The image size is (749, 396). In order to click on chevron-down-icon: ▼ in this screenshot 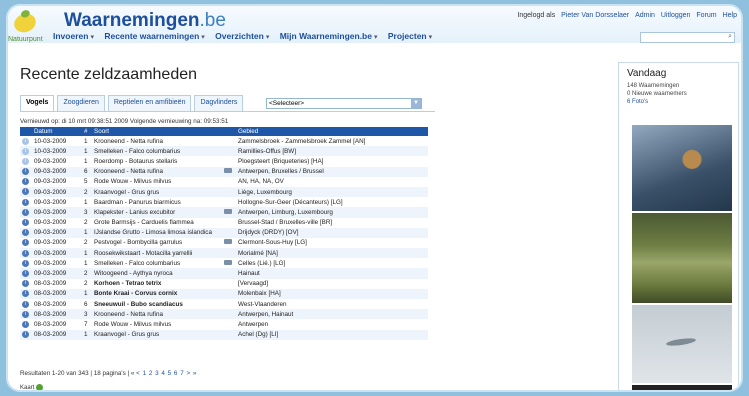, I will do `click(416, 103)`.